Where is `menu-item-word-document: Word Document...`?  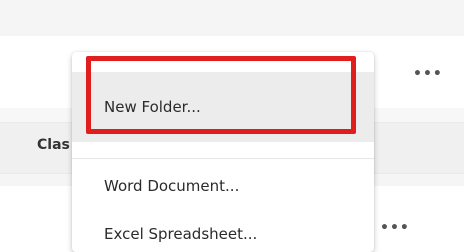 menu-item-word-document: Word Document... is located at coordinates (223, 186).